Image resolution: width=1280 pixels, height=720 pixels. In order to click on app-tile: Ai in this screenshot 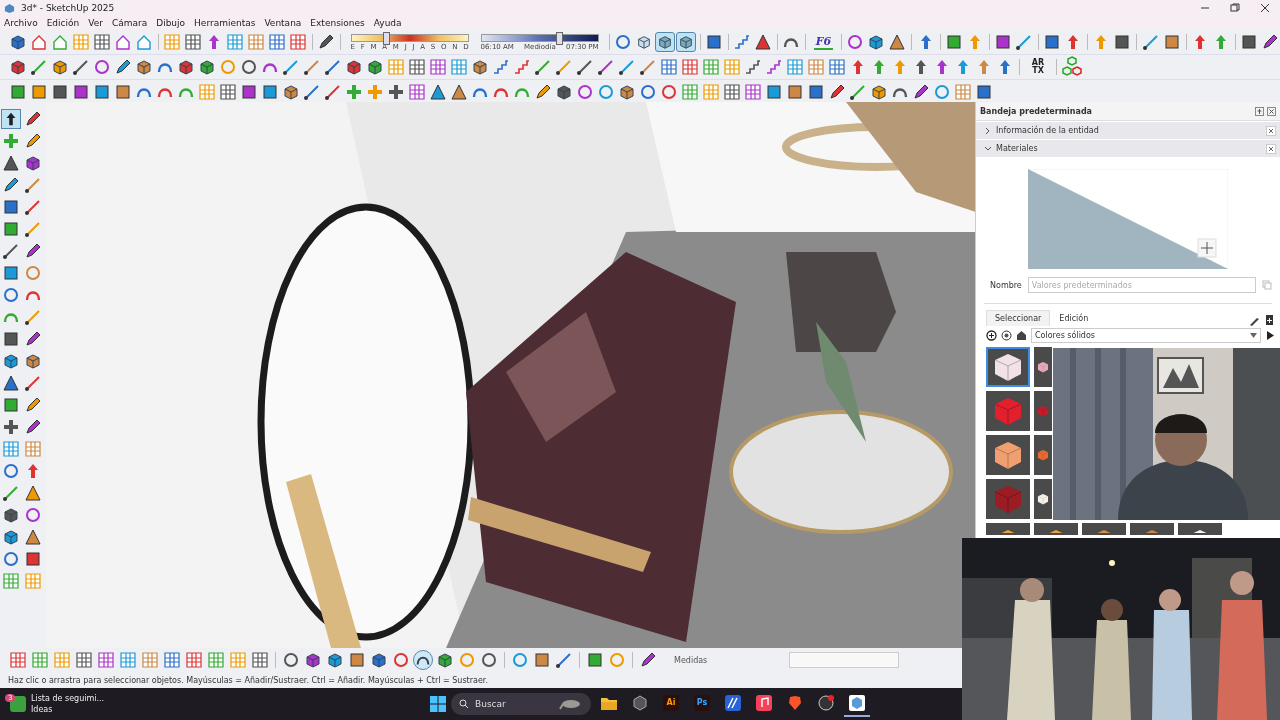, I will do `click(671, 704)`.